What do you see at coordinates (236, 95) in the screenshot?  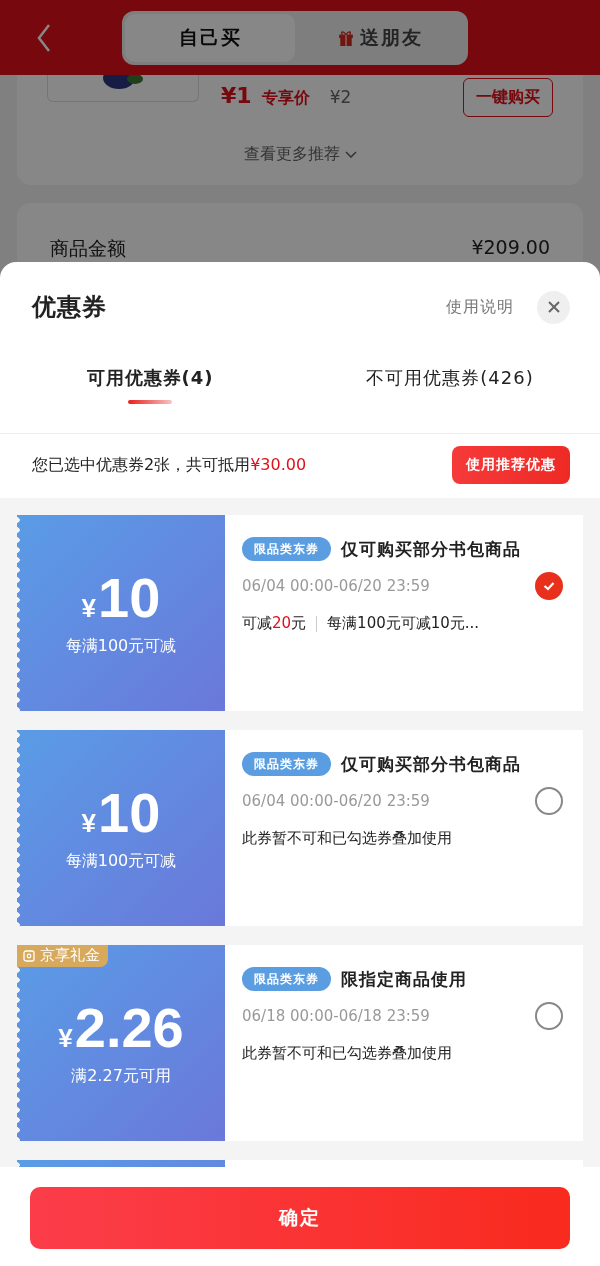 I see `price: ¥1` at bounding box center [236, 95].